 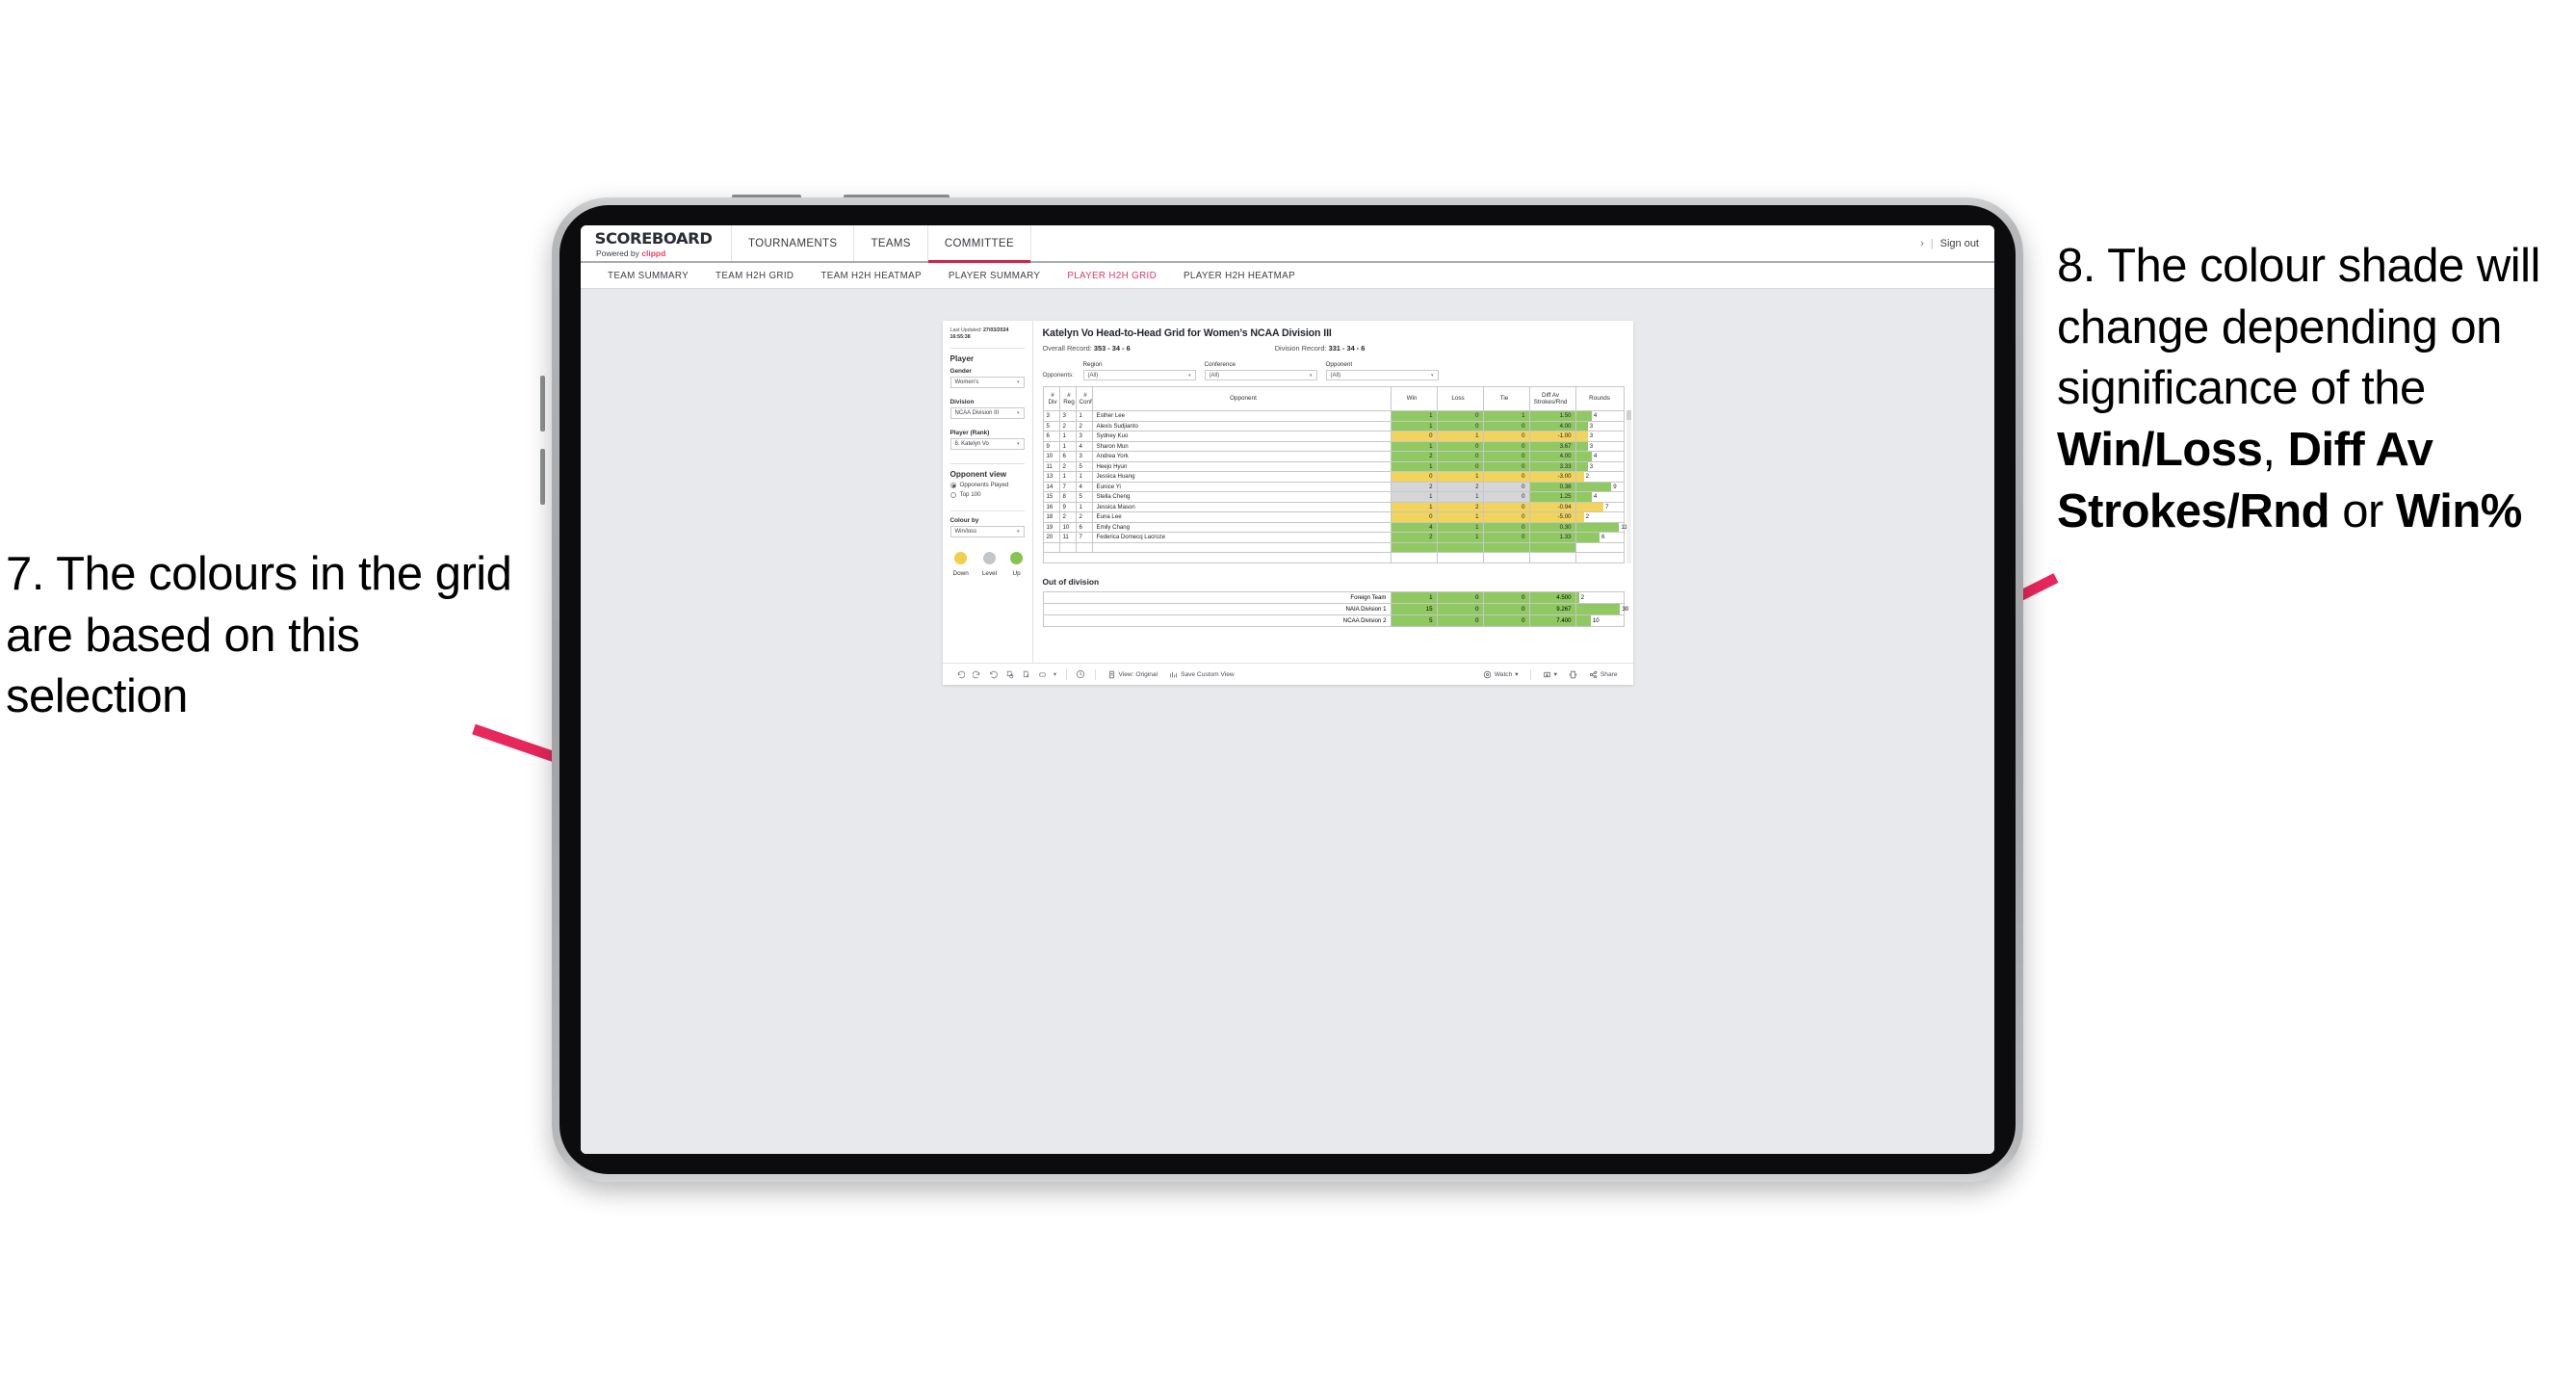 I want to click on division-value: NCAA Division III, so click(x=977, y=413).